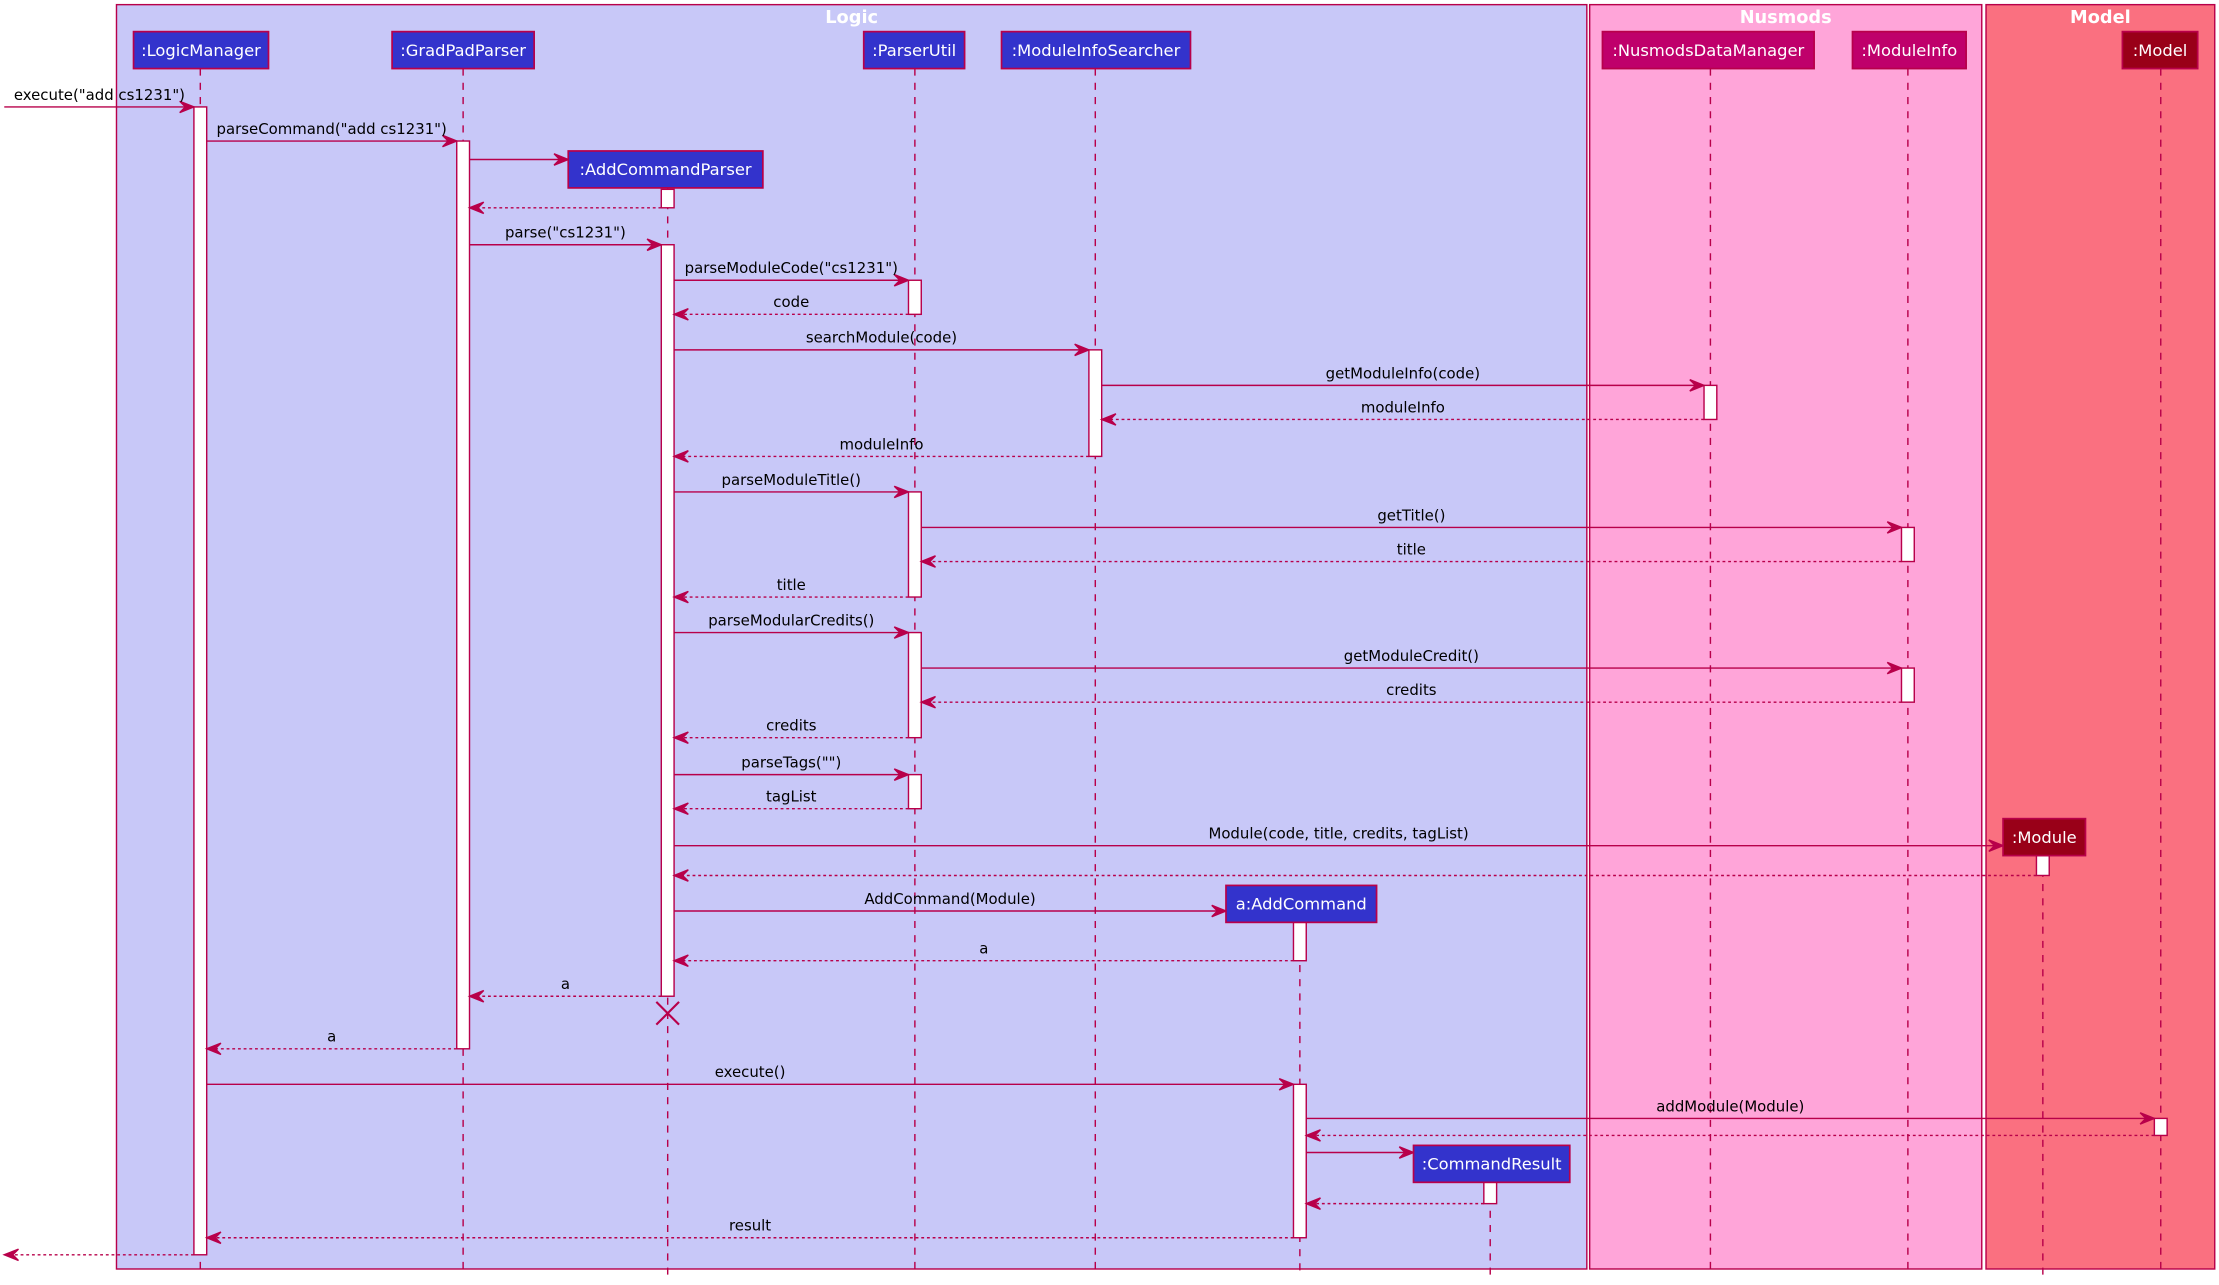 The width and height of the screenshot is (2219, 1285). Describe the element at coordinates (1095, 403) in the screenshot. I see `activation-bar-mis` at that location.